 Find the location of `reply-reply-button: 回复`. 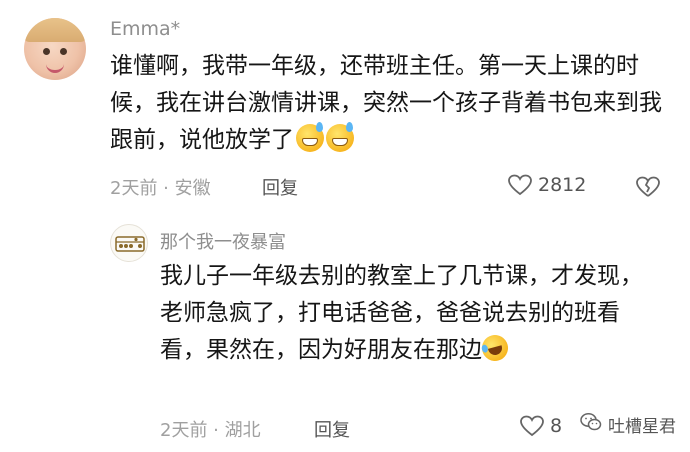

reply-reply-button: 回复 is located at coordinates (332, 429).